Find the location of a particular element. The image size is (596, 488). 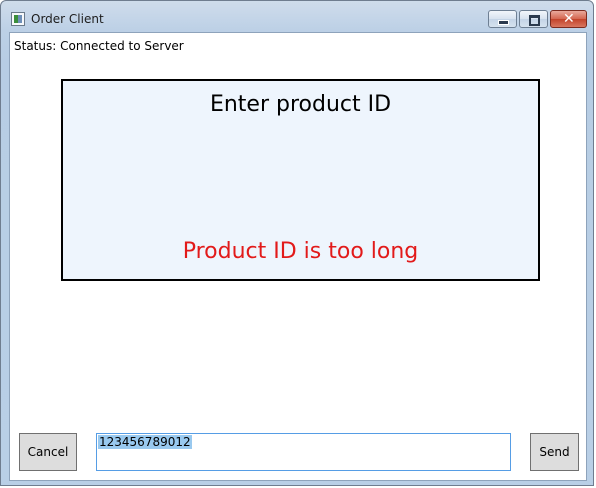

status-text: Status: Connected to Server is located at coordinates (99, 46).